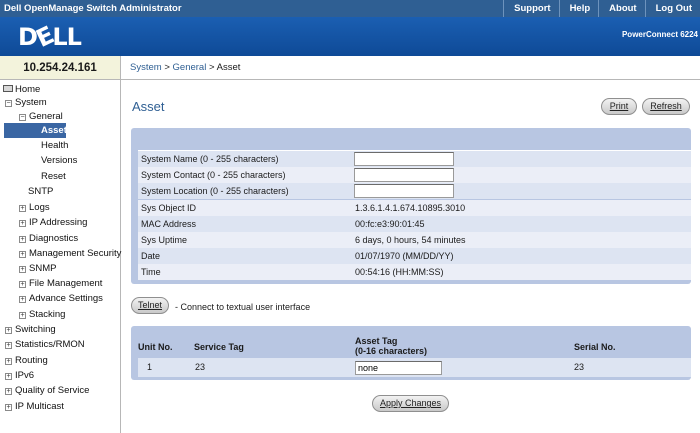 The height and width of the screenshot is (433, 700). I want to click on nav-snmp: + SNMP, so click(37, 268).